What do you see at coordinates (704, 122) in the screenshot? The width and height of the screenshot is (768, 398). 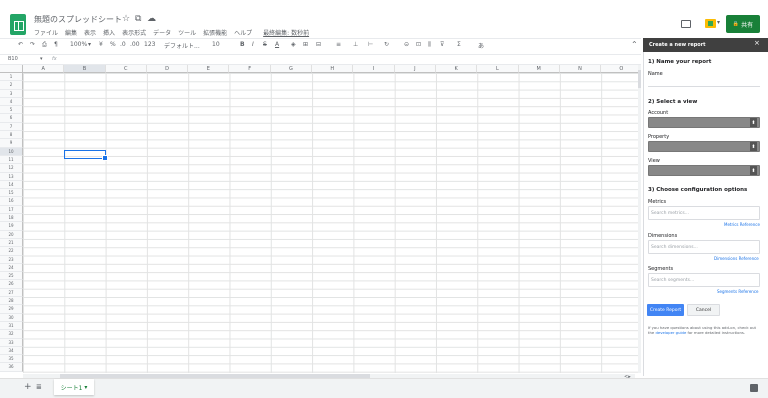 I see `account-select: ⬍` at bounding box center [704, 122].